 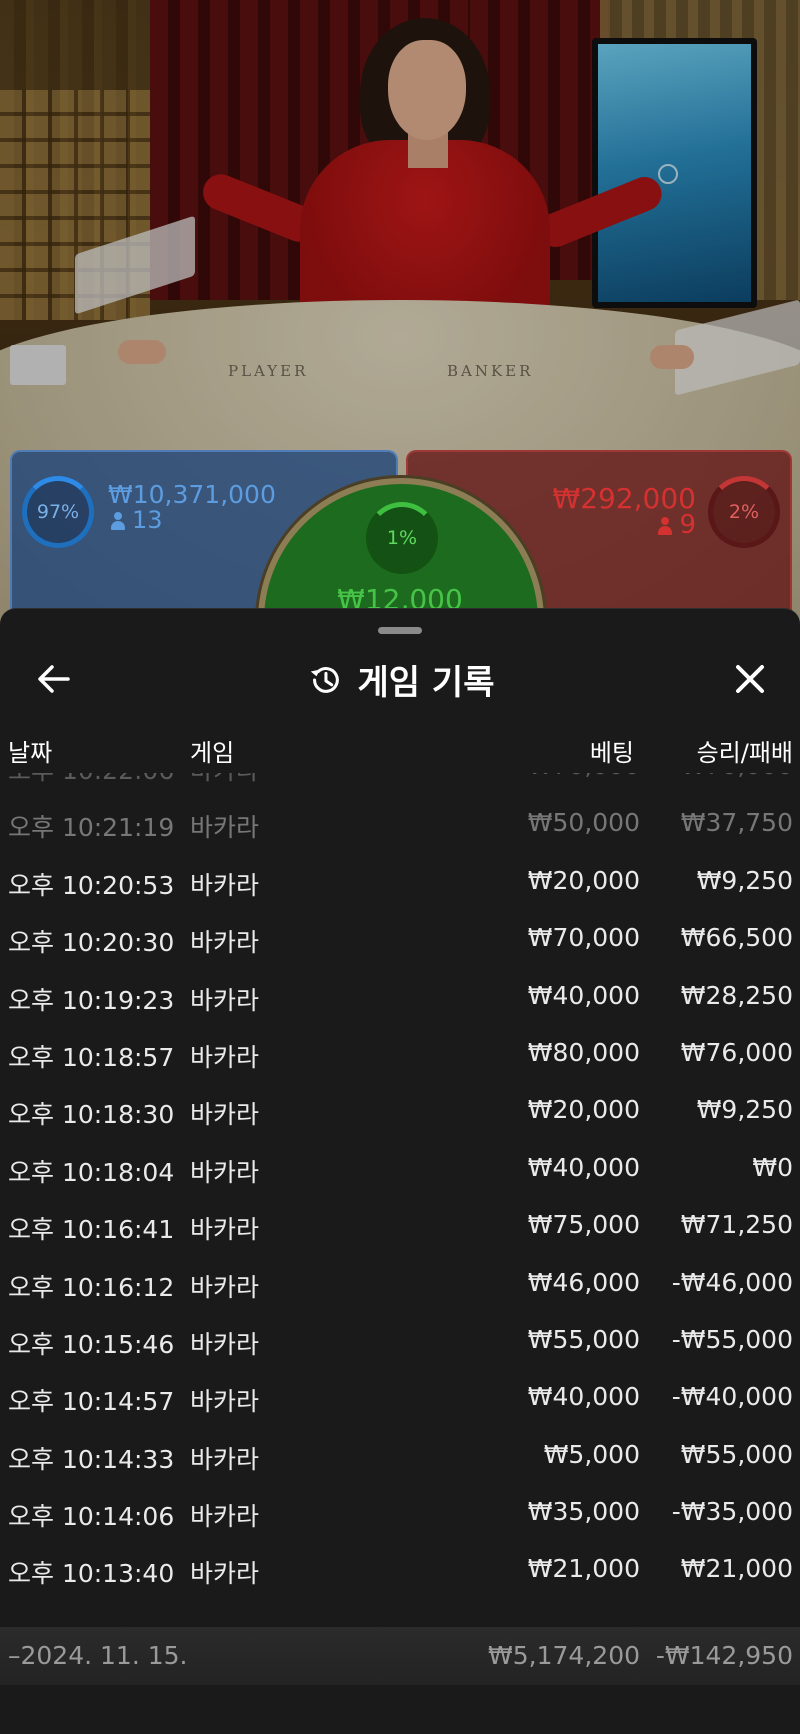 I want to click on row-time: 오후 10:18:04, so click(x=91, y=1172).